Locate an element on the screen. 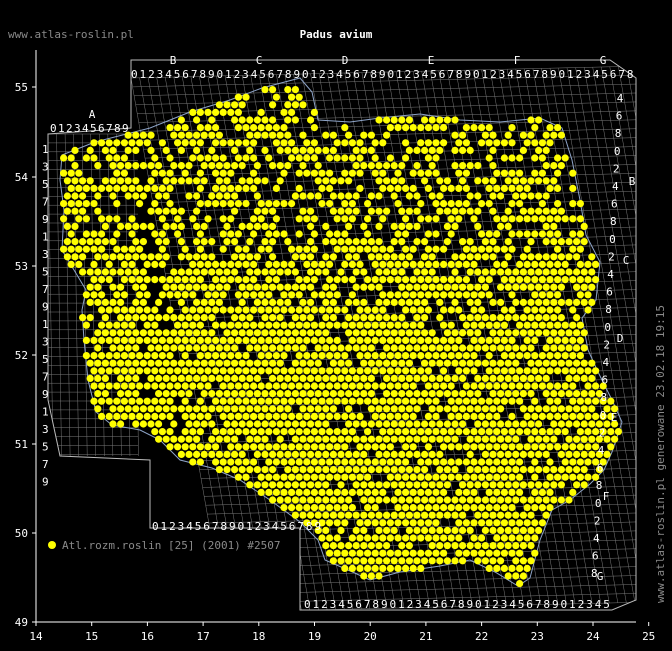  map-title: Padus avium is located at coordinates (336, 34).